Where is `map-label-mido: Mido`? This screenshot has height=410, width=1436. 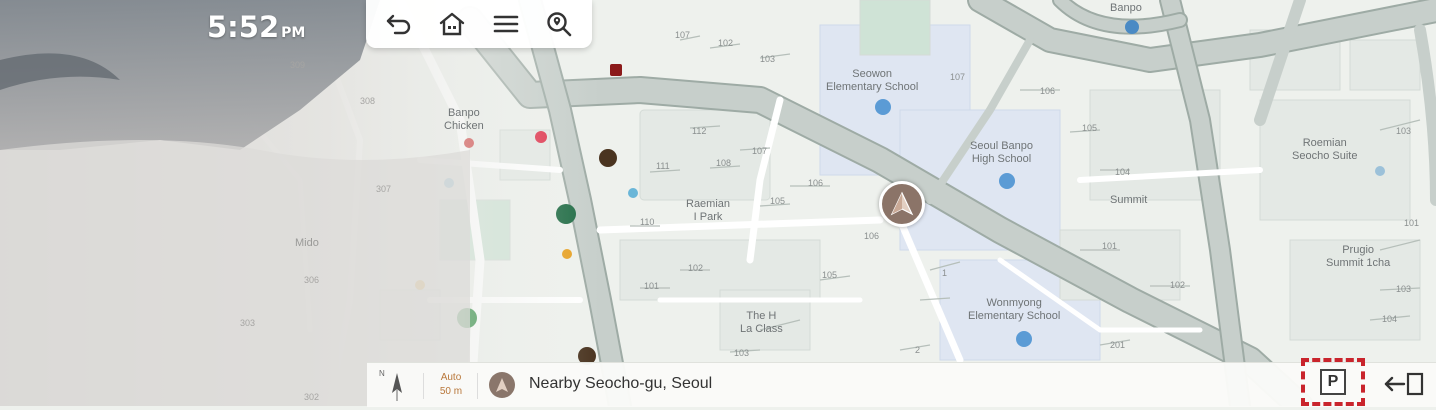
map-label-mido: Mido is located at coordinates (307, 243).